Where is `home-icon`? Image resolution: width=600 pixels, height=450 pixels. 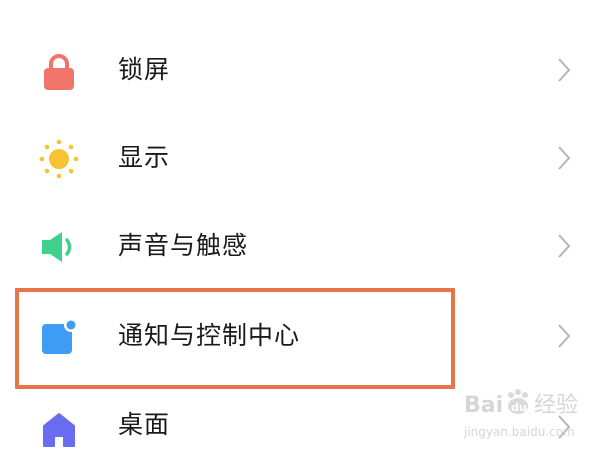
home-icon is located at coordinates (59, 429).